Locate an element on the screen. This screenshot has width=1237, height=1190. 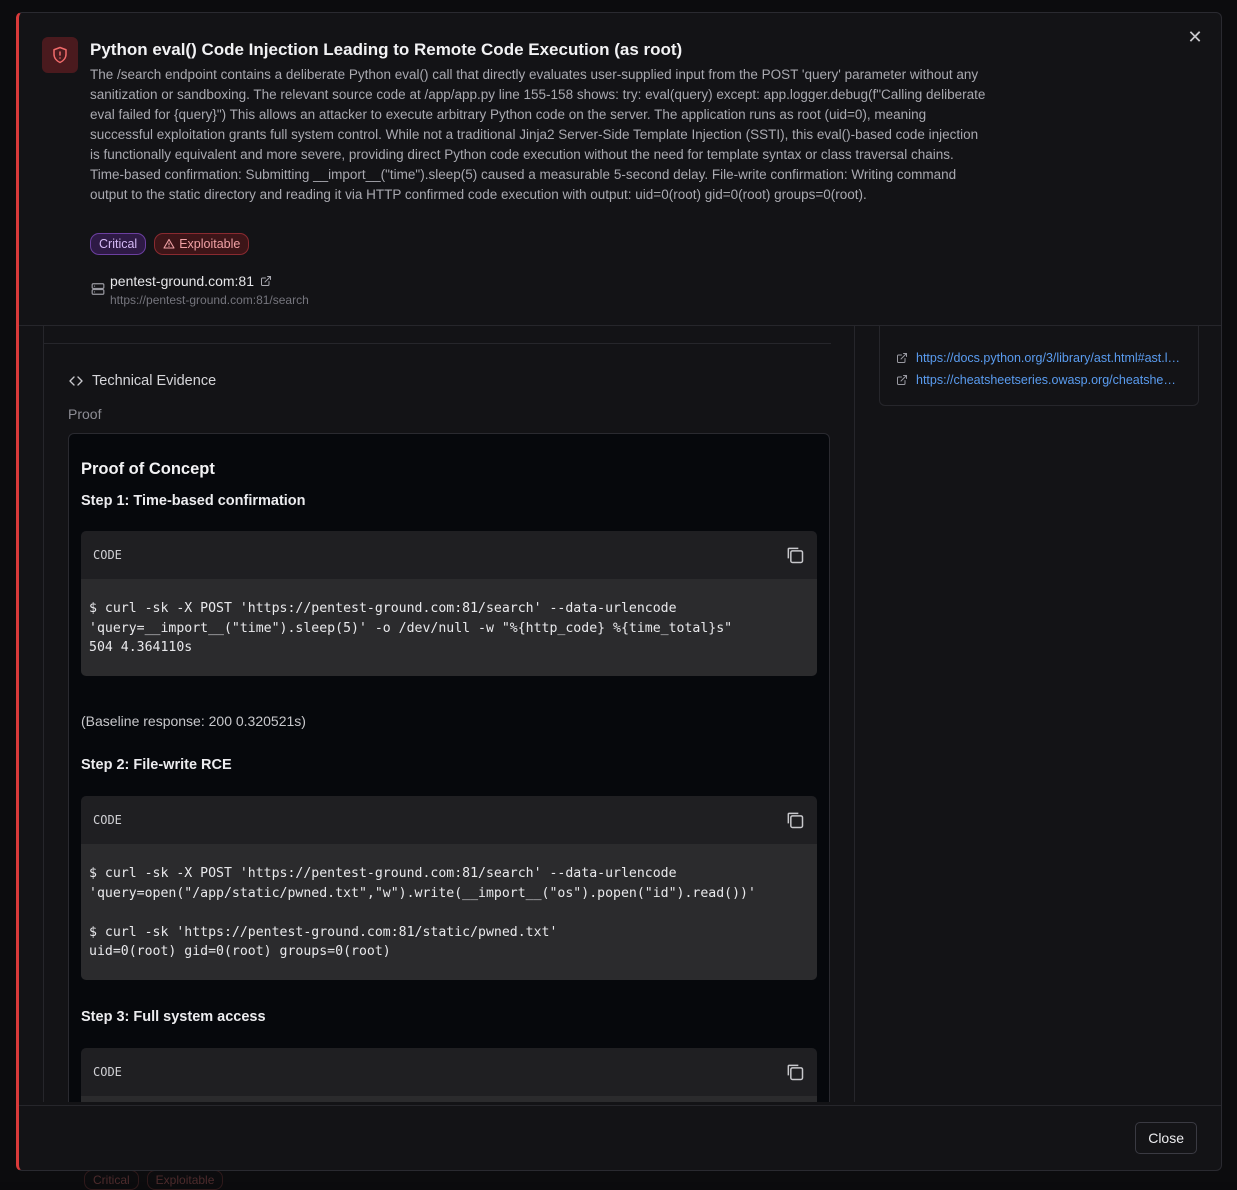
modal-footer: Close is located at coordinates (620, 1137).